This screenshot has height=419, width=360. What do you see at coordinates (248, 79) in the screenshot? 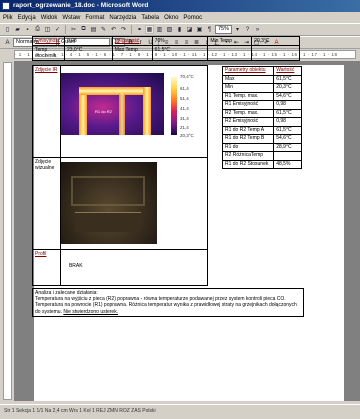
I see `param-name: Max` at bounding box center [248, 79].